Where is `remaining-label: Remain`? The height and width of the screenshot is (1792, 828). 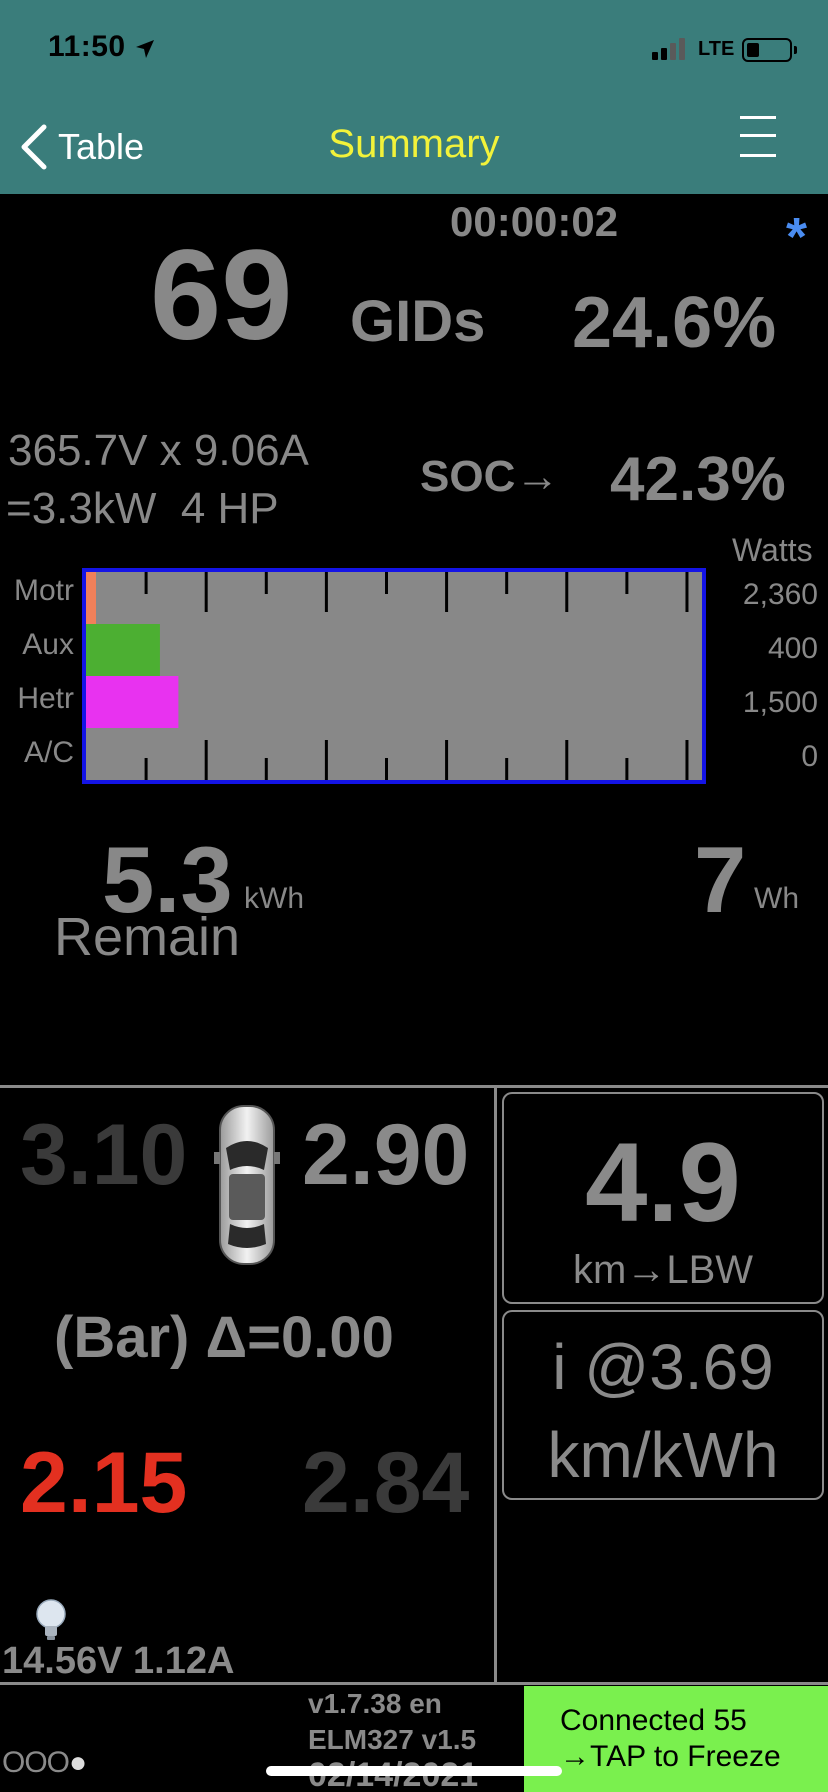 remaining-label: Remain is located at coordinates (147, 937).